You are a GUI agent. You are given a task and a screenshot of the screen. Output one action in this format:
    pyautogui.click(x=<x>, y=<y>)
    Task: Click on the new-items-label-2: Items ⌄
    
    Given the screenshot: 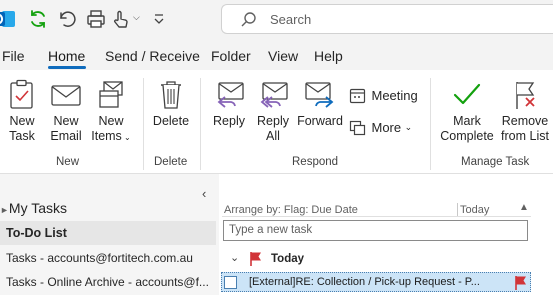 What is the action you would take?
    pyautogui.click(x=111, y=137)
    